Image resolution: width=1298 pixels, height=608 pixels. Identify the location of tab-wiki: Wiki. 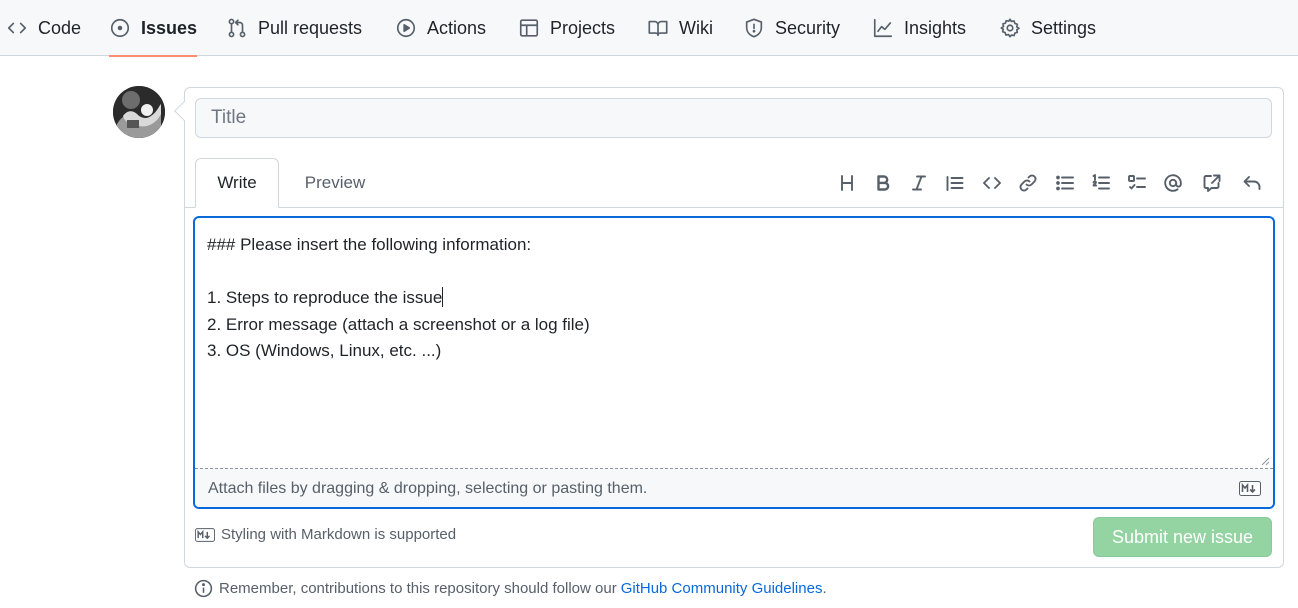
(680, 28).